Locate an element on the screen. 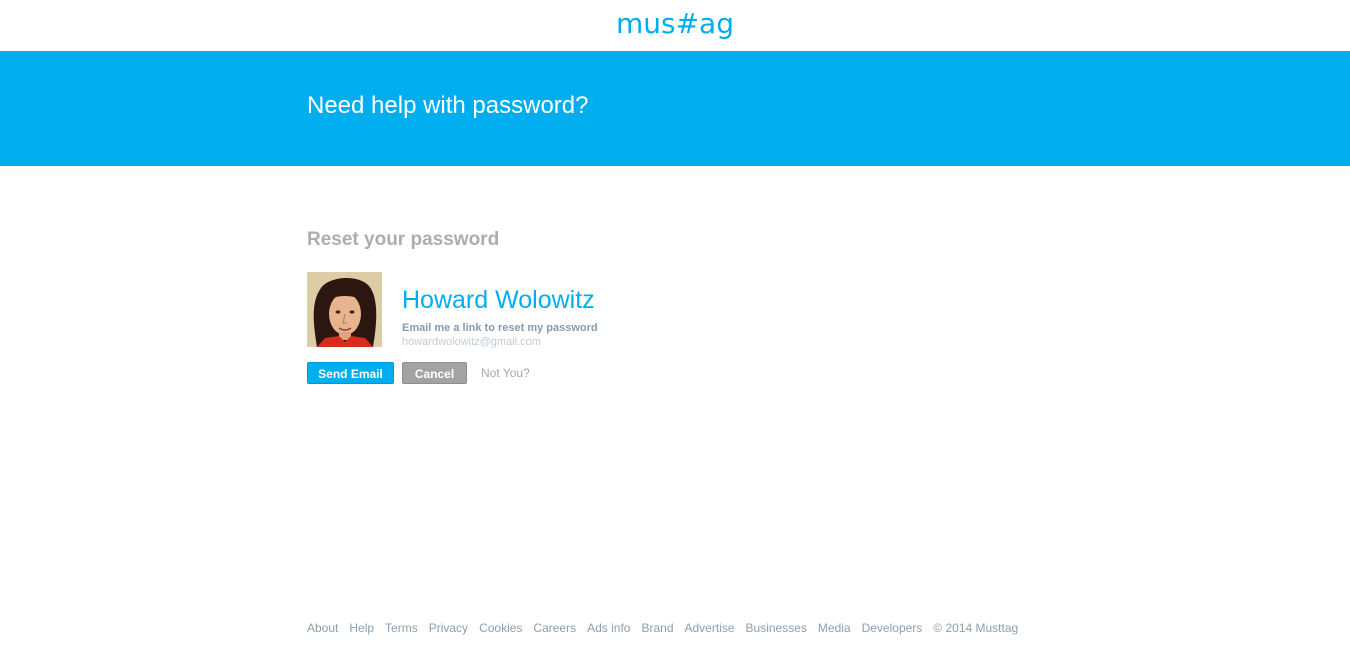 The width and height of the screenshot is (1350, 660). not-you-link: Not You? is located at coordinates (505, 373).